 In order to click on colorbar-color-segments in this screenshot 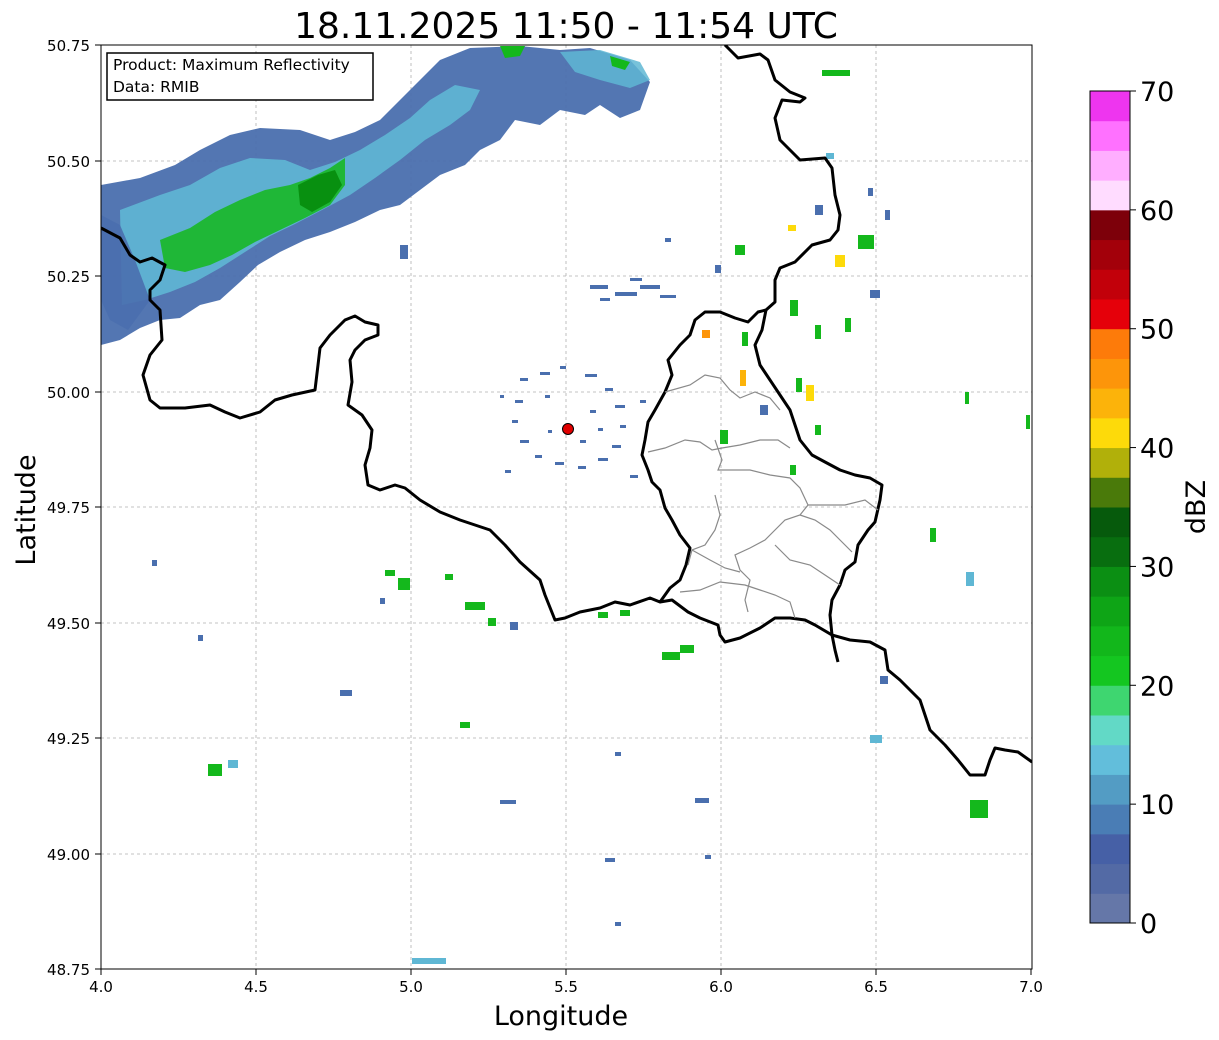, I will do `click(1110, 507)`.